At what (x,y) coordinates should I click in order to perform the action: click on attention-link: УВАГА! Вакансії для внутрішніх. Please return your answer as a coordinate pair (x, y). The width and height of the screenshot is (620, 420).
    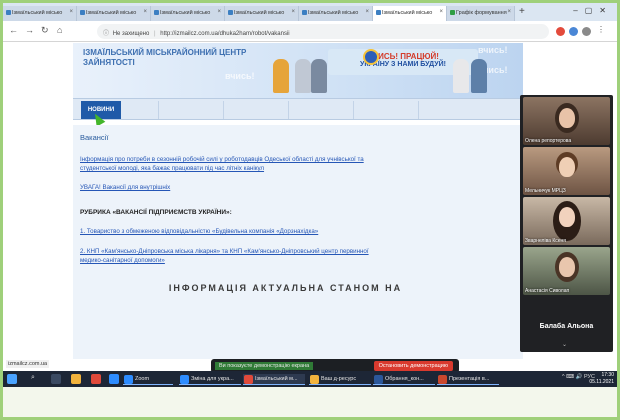
    Looking at the image, I should click on (298, 187).